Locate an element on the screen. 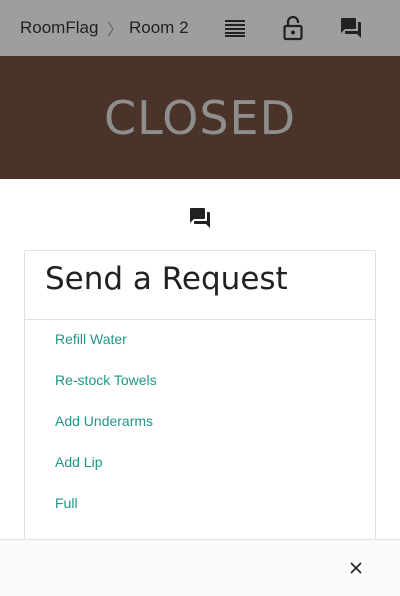 Image resolution: width=400 pixels, height=596 pixels. close-icon is located at coordinates (356, 568).